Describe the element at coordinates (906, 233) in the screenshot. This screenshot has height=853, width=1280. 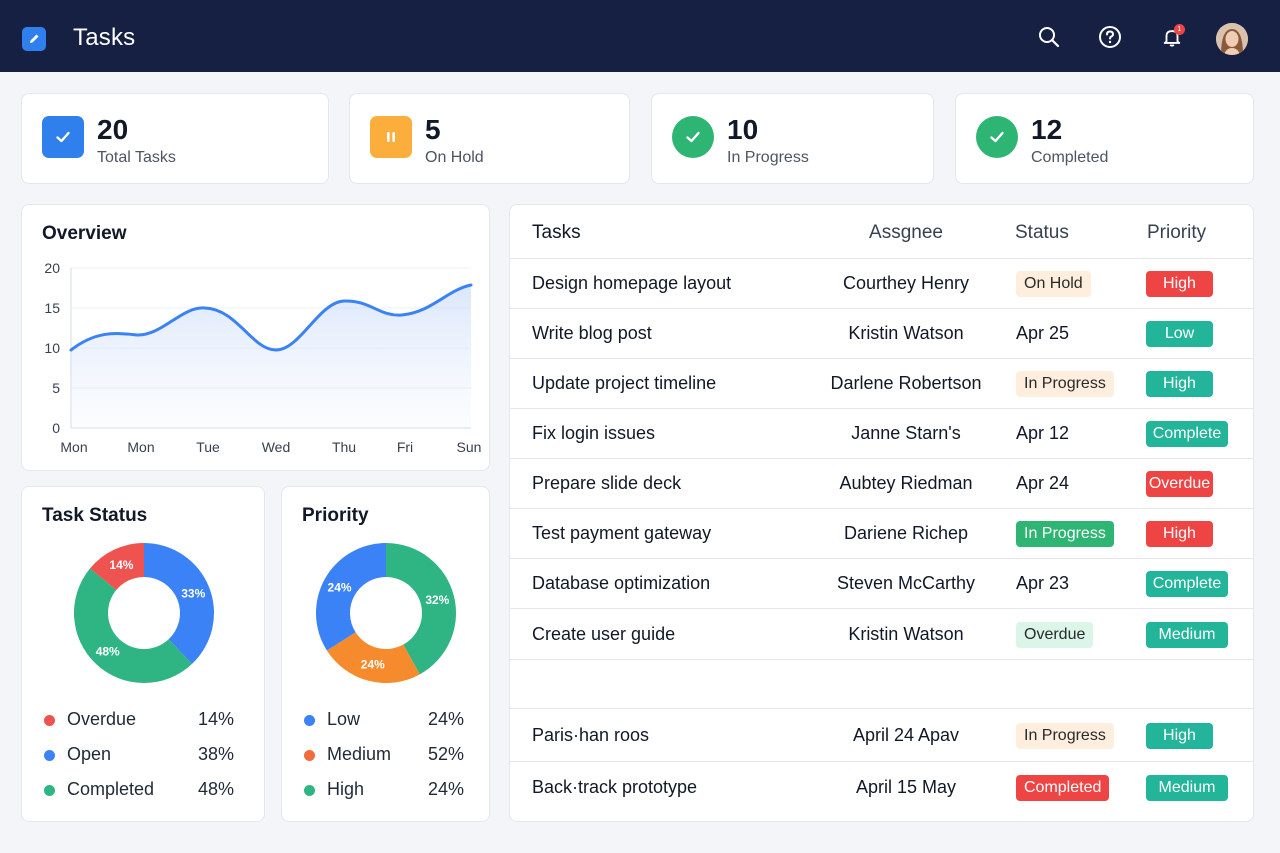
I see `column-header-assignee: Assgnee` at that location.